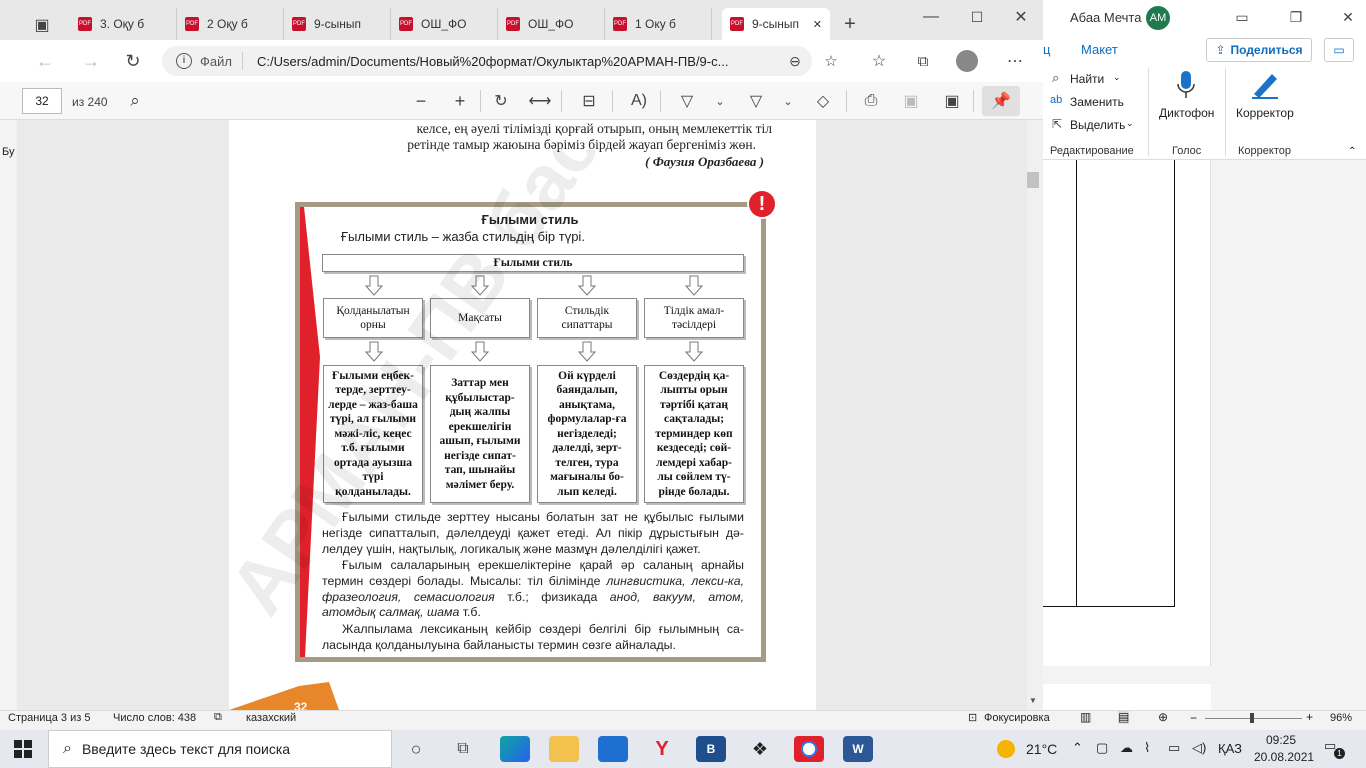 Image resolution: width=1366 pixels, height=768 pixels. I want to click on battery-icon: ▭, so click(1174, 748).